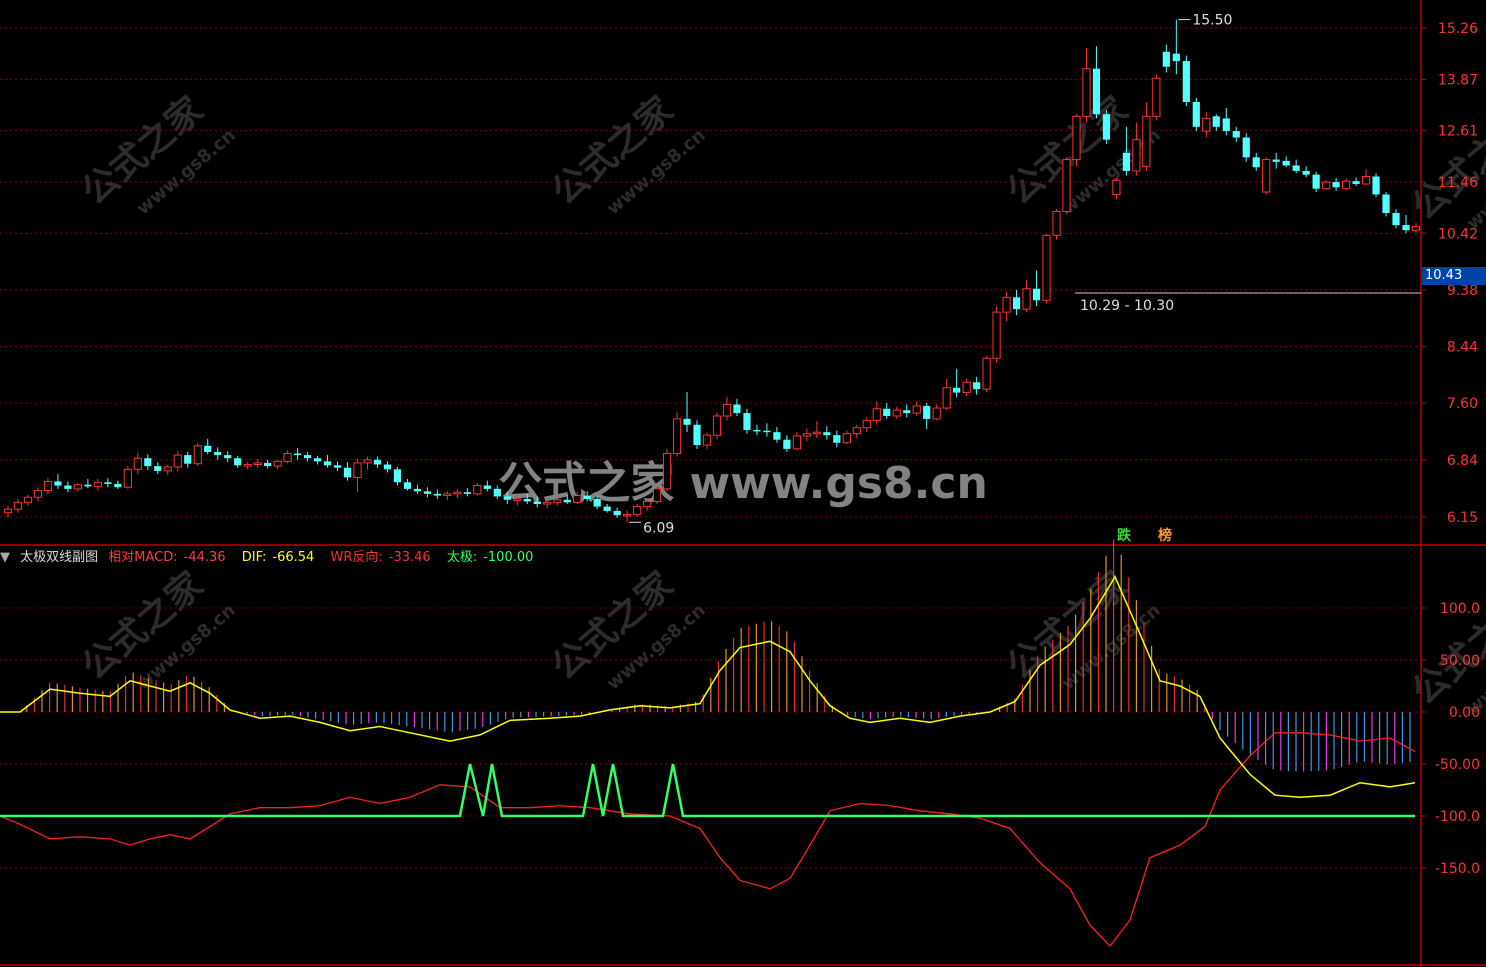  What do you see at coordinates (5, 557) in the screenshot?
I see `collapse-icon: ▼` at bounding box center [5, 557].